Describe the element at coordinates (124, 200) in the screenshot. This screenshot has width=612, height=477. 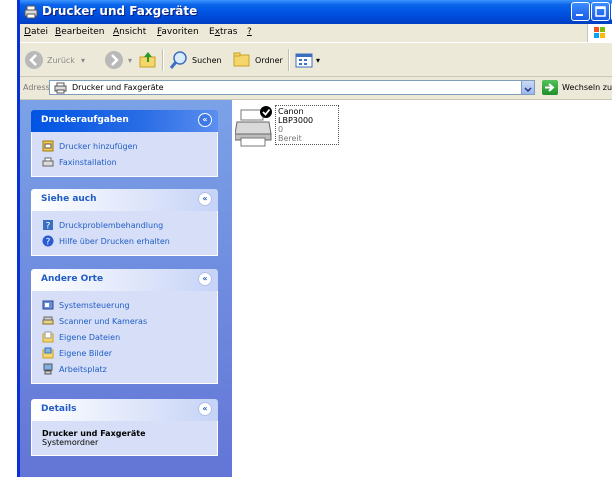
I see `see-also-header: Siehe auch «` at that location.